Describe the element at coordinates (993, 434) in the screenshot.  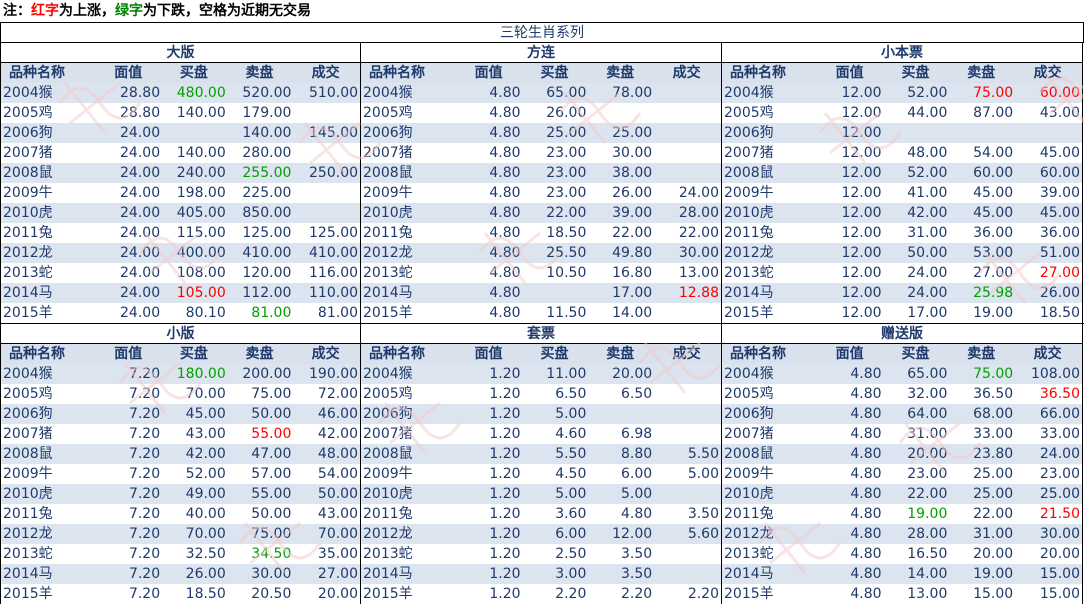
I see `price-cell: 33.00` at that location.